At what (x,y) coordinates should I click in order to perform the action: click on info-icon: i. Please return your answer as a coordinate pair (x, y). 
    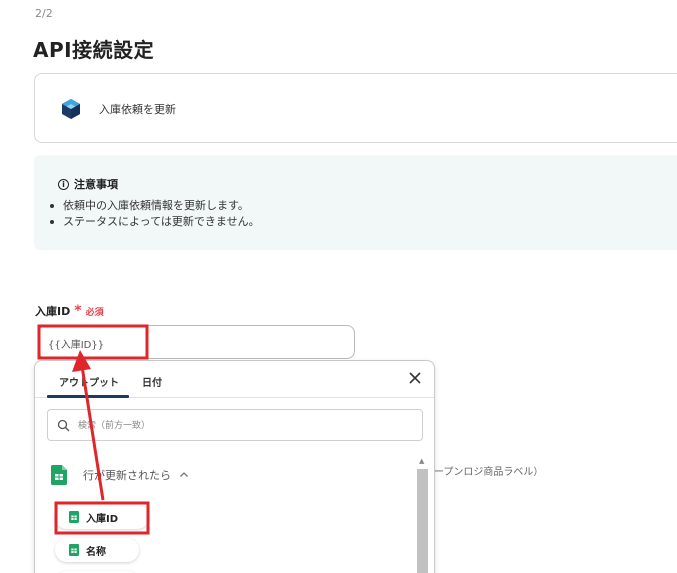
    Looking at the image, I should click on (63, 184).